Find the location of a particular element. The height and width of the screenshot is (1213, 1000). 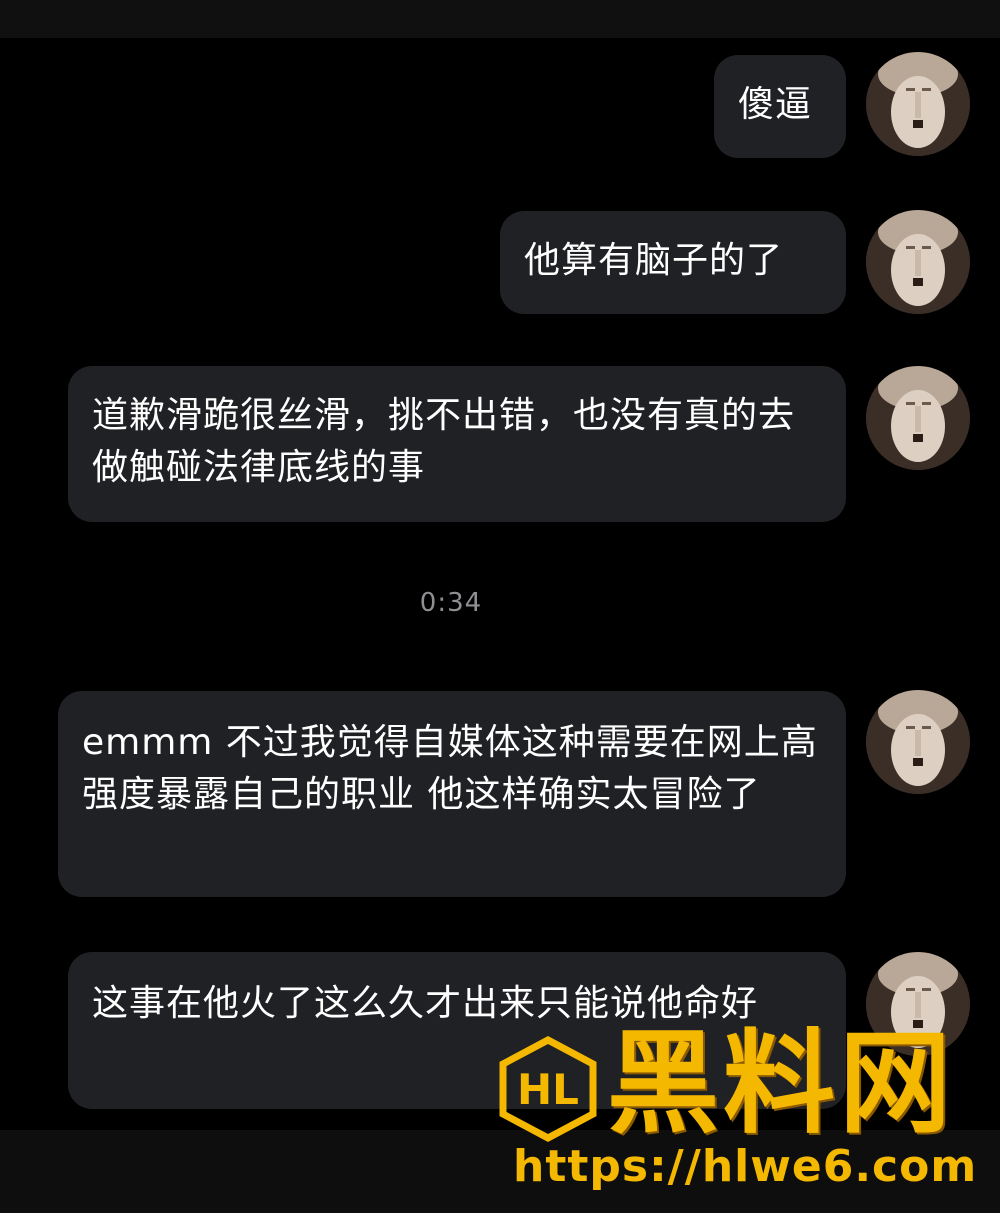

message-bubble: emmm 不过我觉得自媒体这种需要在网上高强度暴露自己的职业 他这样确实太冒险了 is located at coordinates (452, 794).